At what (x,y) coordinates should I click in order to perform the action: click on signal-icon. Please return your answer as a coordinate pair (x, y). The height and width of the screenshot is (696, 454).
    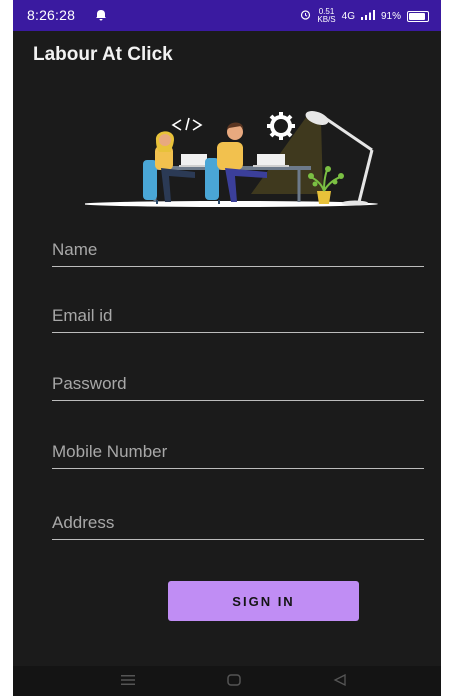
    Looking at the image, I should click on (367, 16).